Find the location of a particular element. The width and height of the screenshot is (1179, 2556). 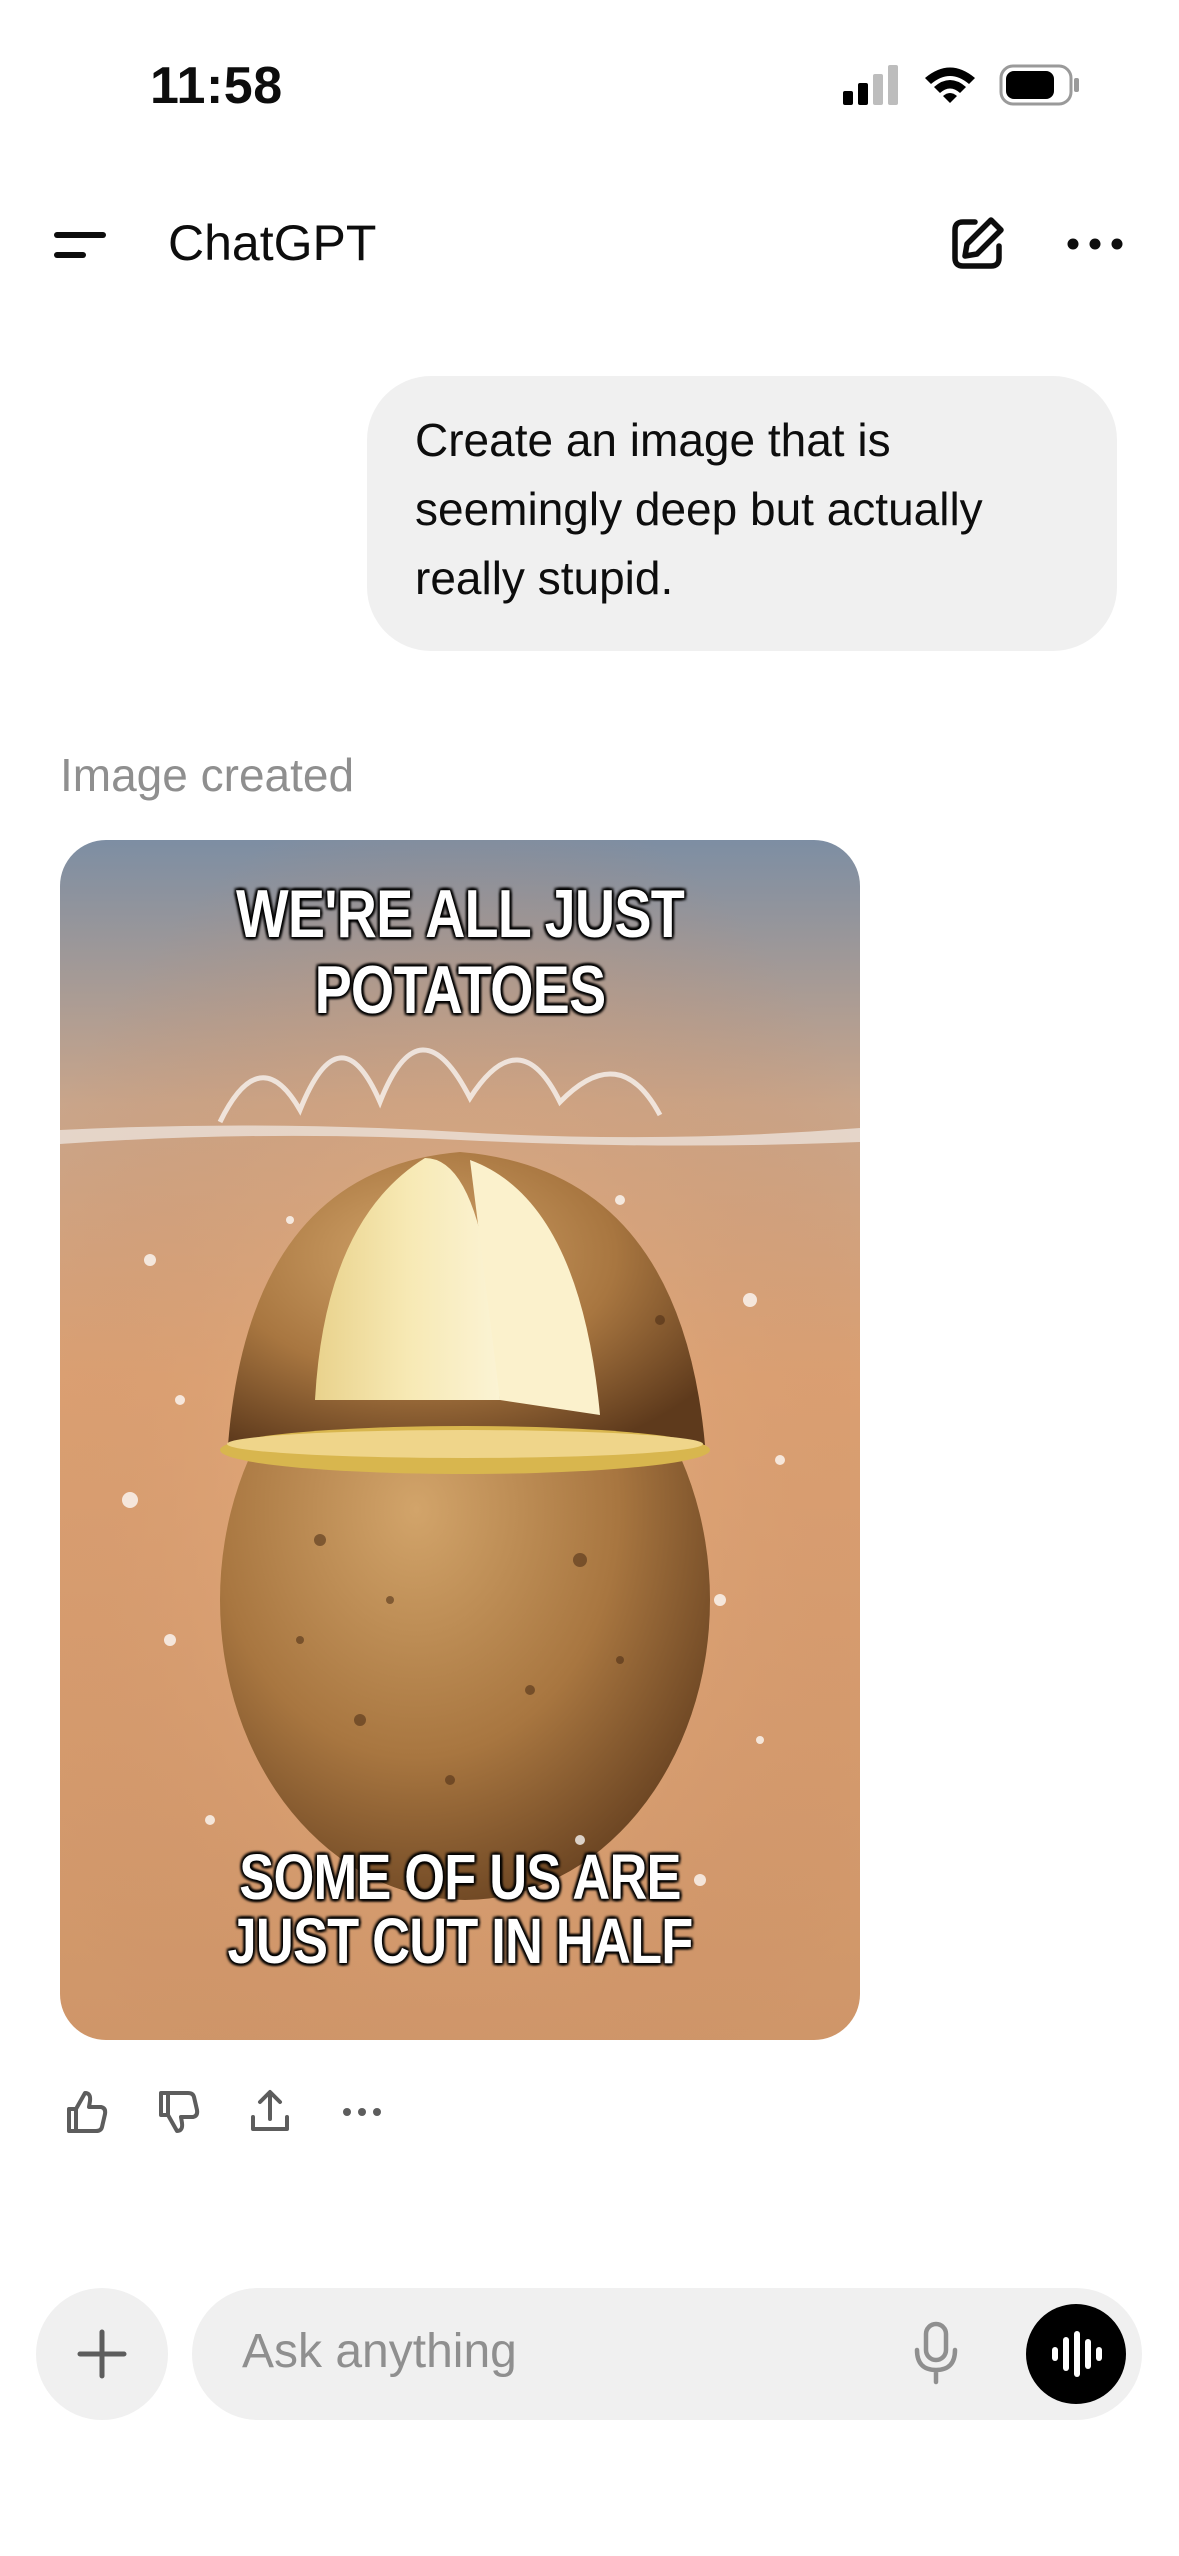

response-actions is located at coordinates (224, 2112).